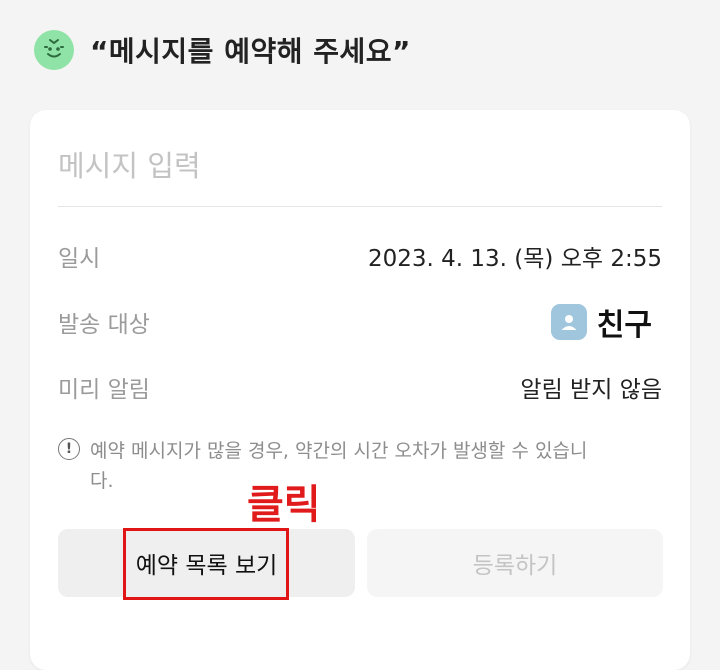  Describe the element at coordinates (69, 449) in the screenshot. I see `info-icon: !` at that location.